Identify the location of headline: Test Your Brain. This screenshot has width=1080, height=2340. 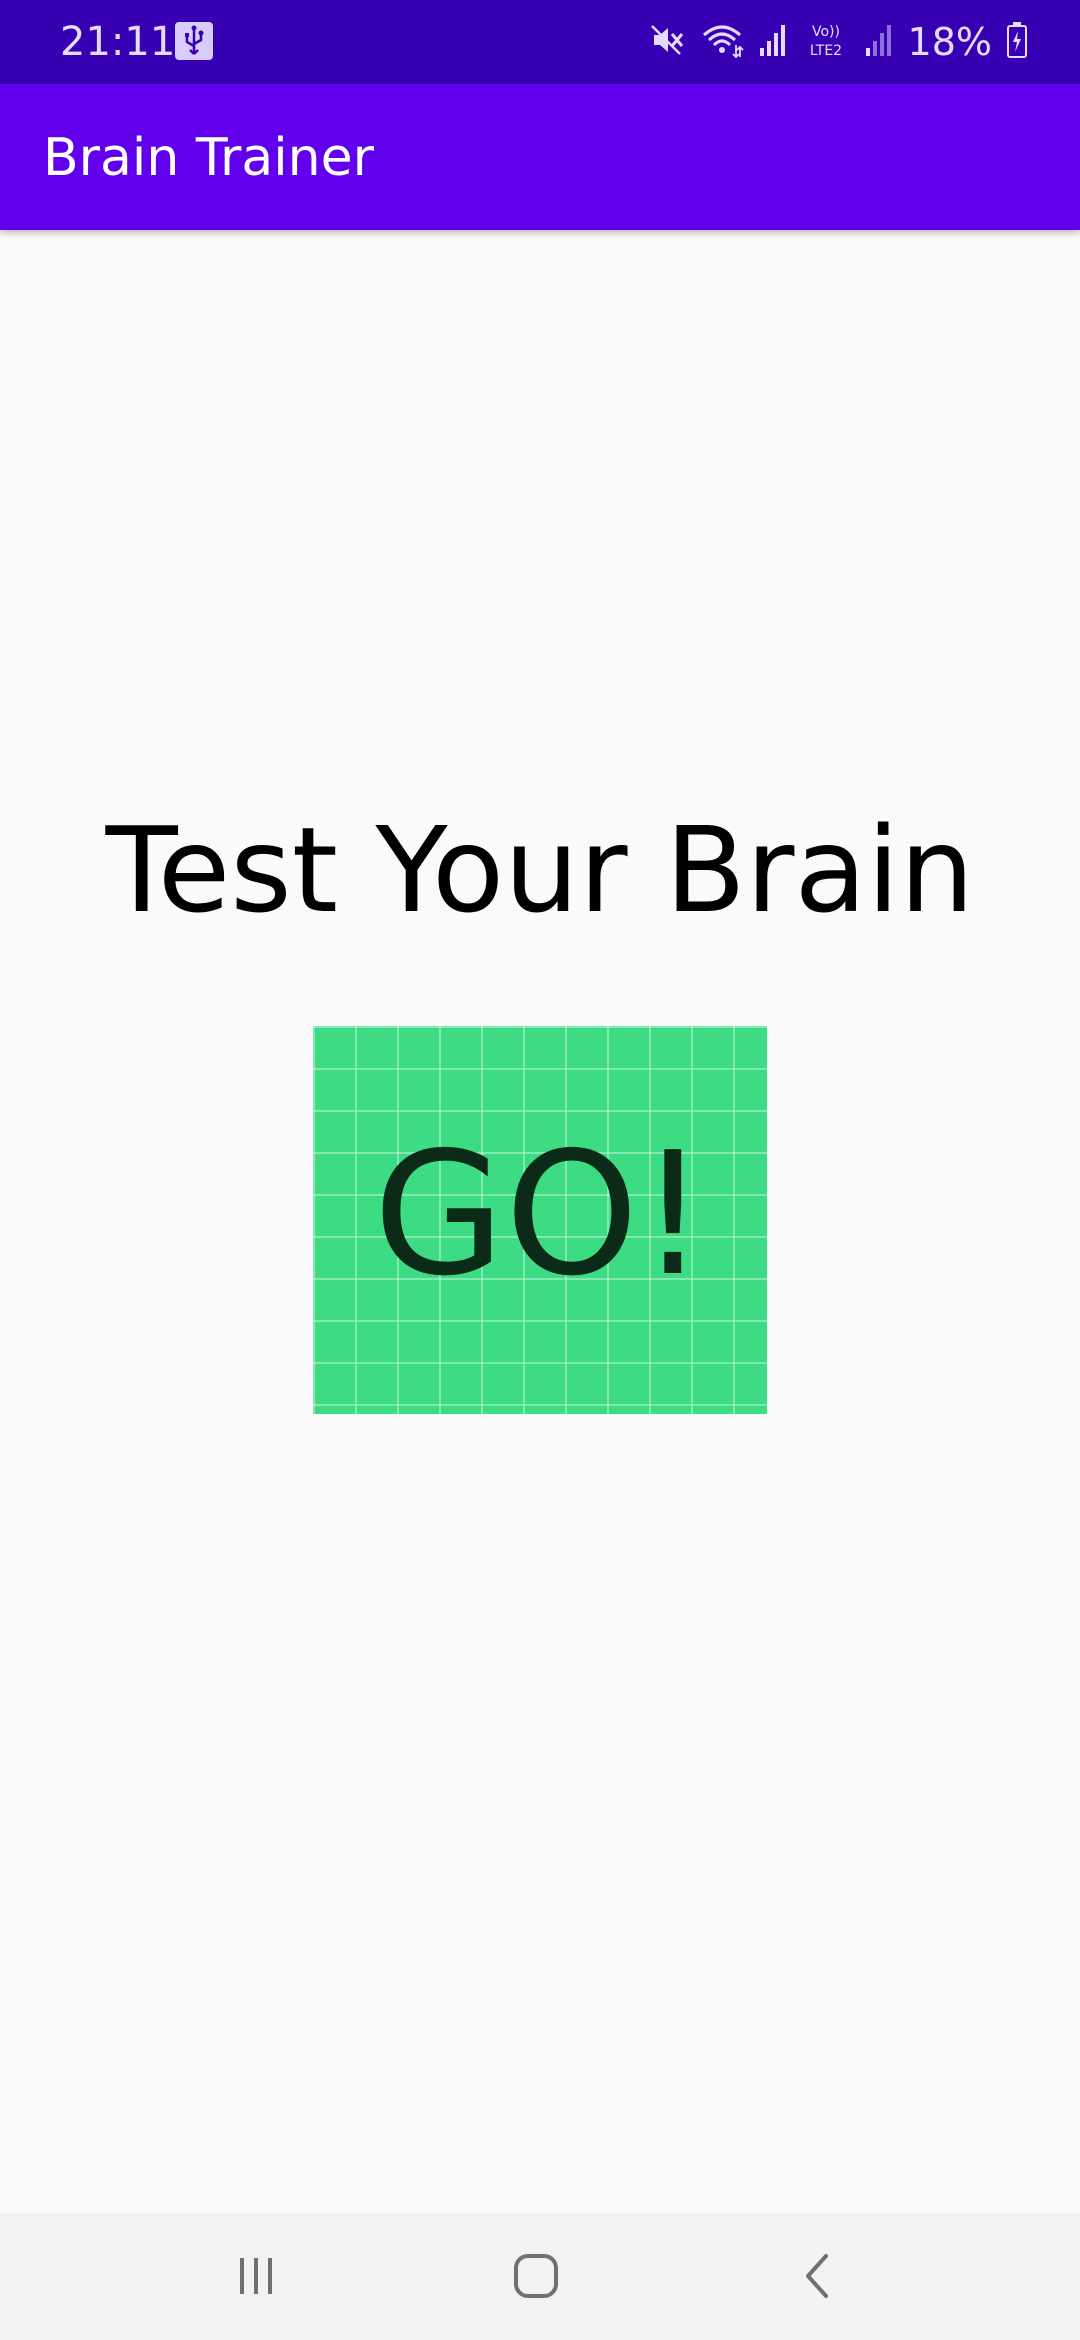
(540, 870).